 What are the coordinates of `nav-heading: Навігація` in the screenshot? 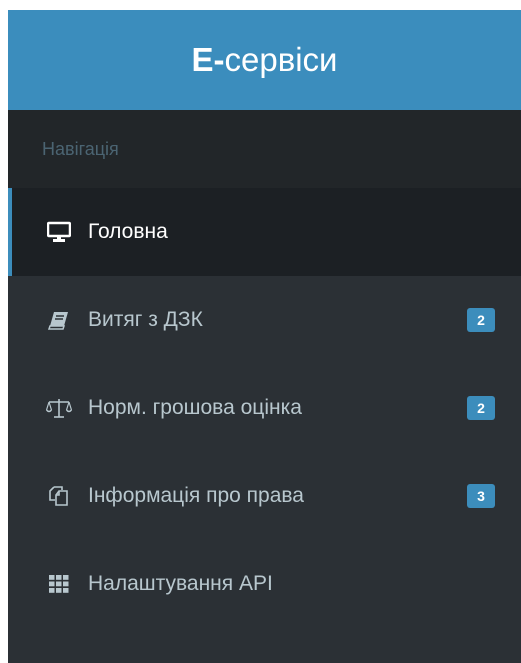 It's located at (264, 149).